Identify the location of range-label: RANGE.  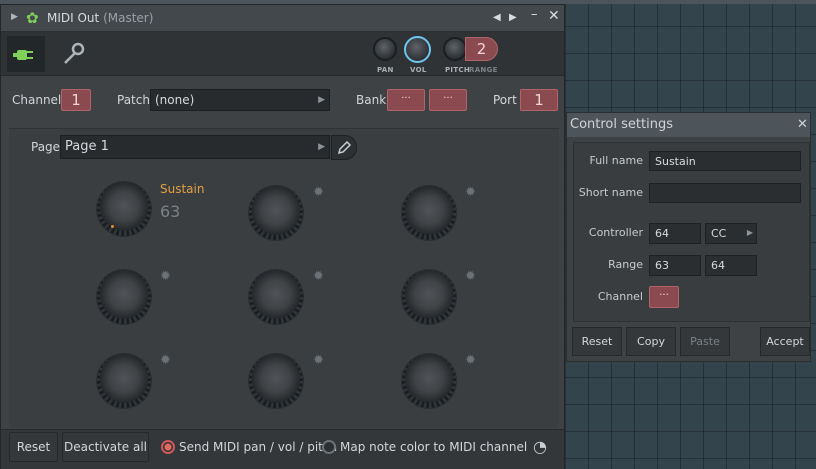
(483, 70).